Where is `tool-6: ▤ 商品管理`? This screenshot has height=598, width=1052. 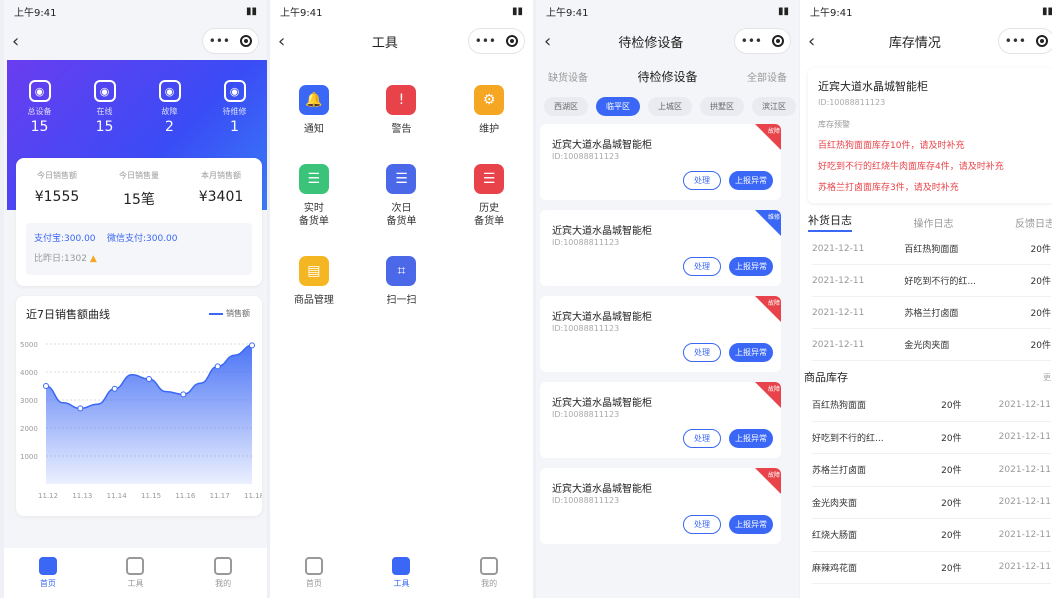 tool-6: ▤ 商品管理 is located at coordinates (314, 281).